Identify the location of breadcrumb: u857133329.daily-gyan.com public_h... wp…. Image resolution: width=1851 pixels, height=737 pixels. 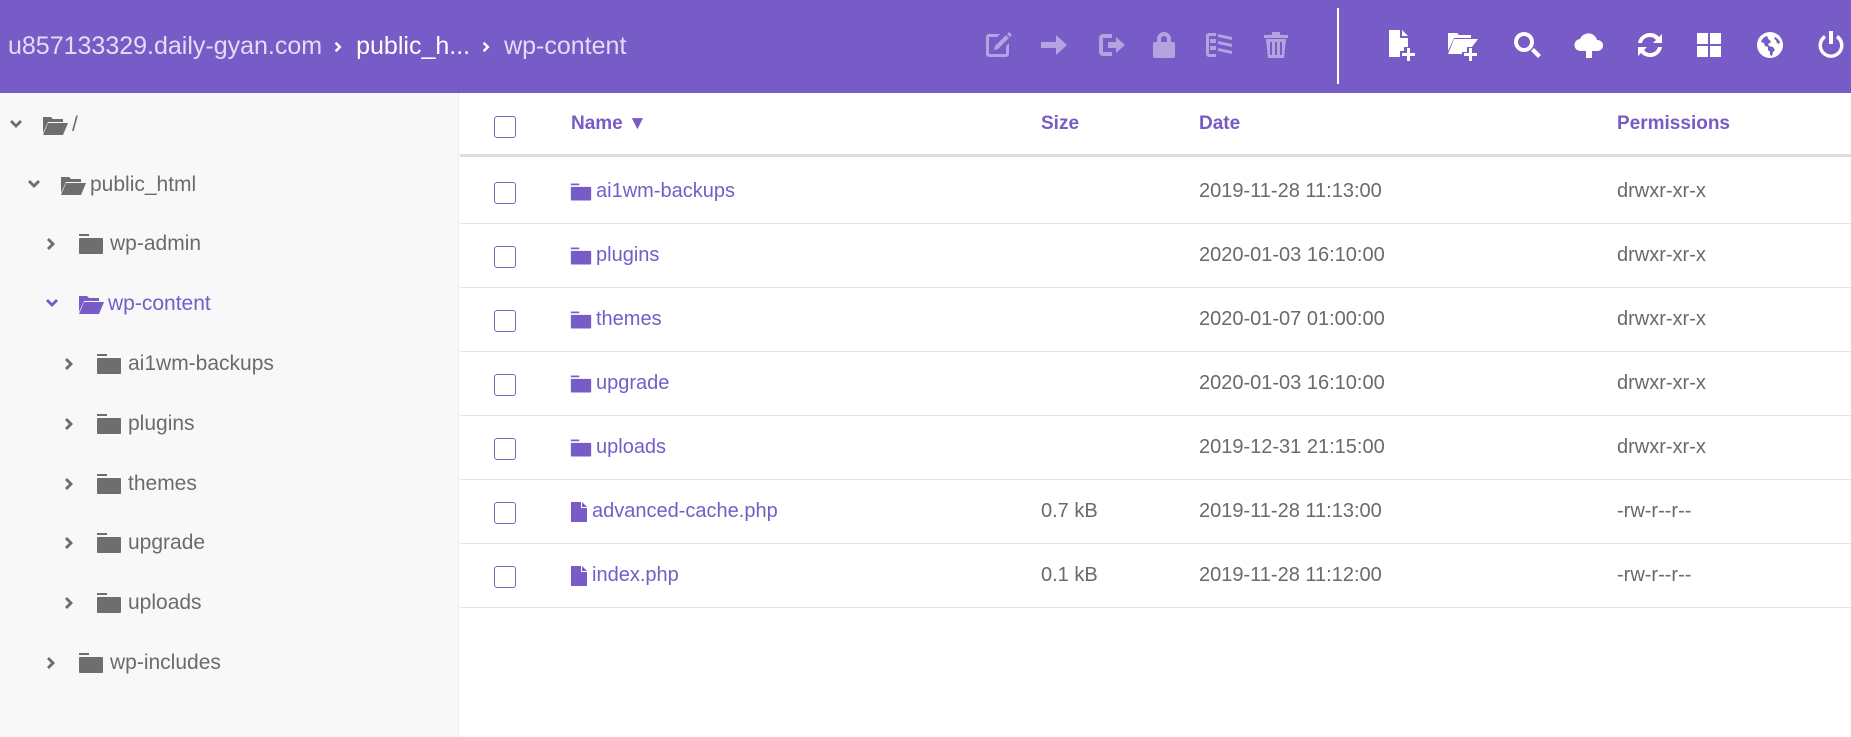
(313, 46).